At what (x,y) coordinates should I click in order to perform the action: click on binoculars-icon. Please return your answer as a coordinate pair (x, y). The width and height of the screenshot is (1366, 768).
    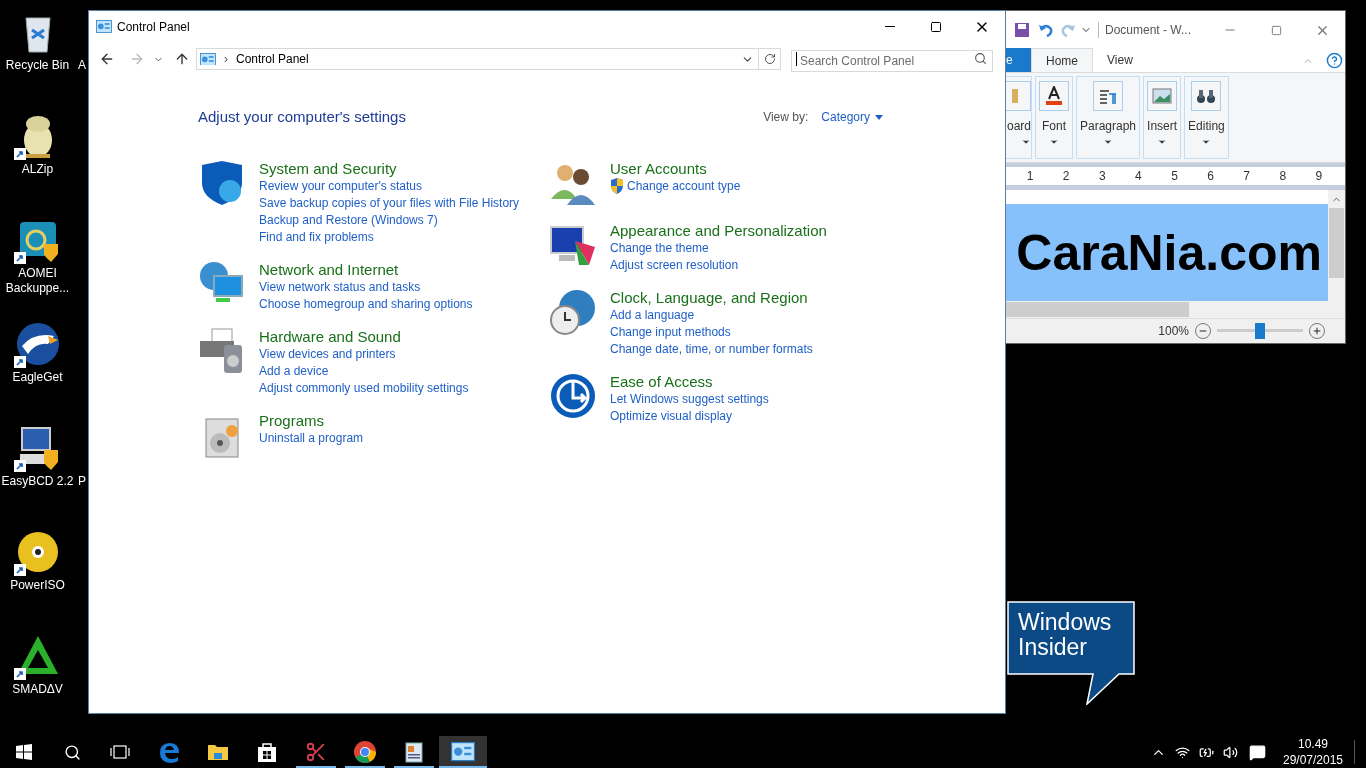
    Looking at the image, I should click on (1206, 96).